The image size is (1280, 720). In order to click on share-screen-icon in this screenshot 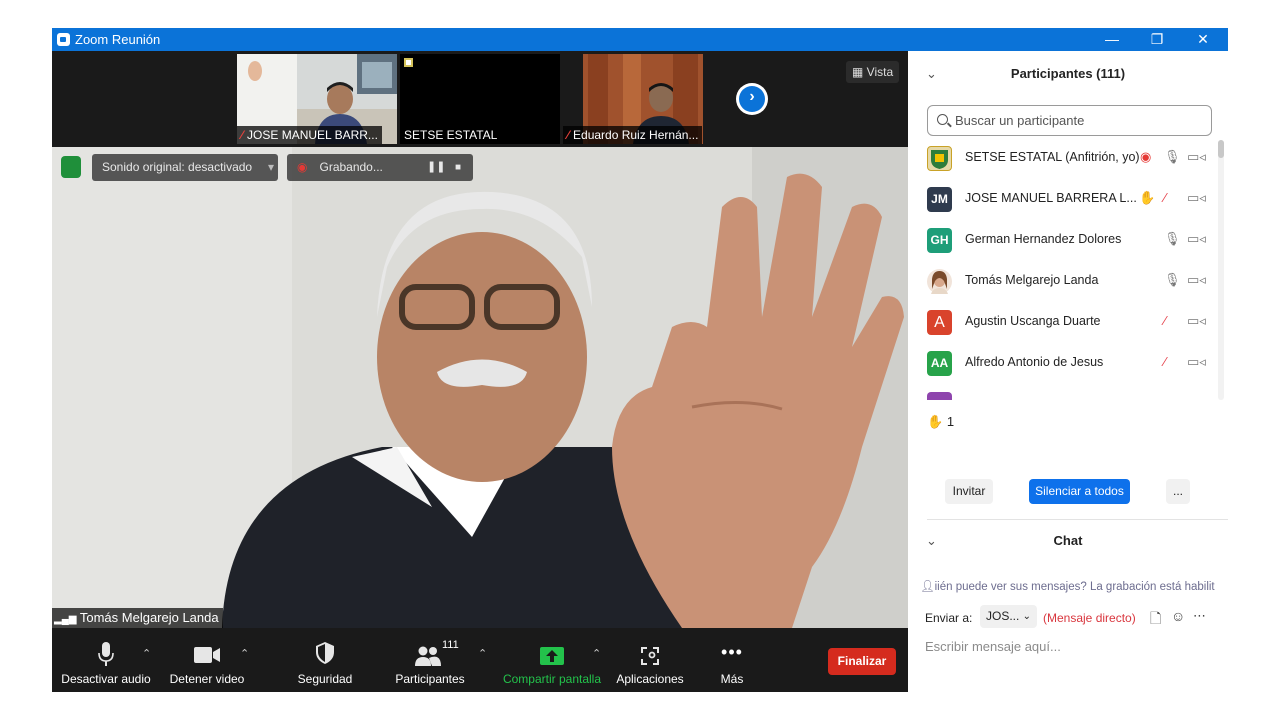, I will do `click(552, 656)`.